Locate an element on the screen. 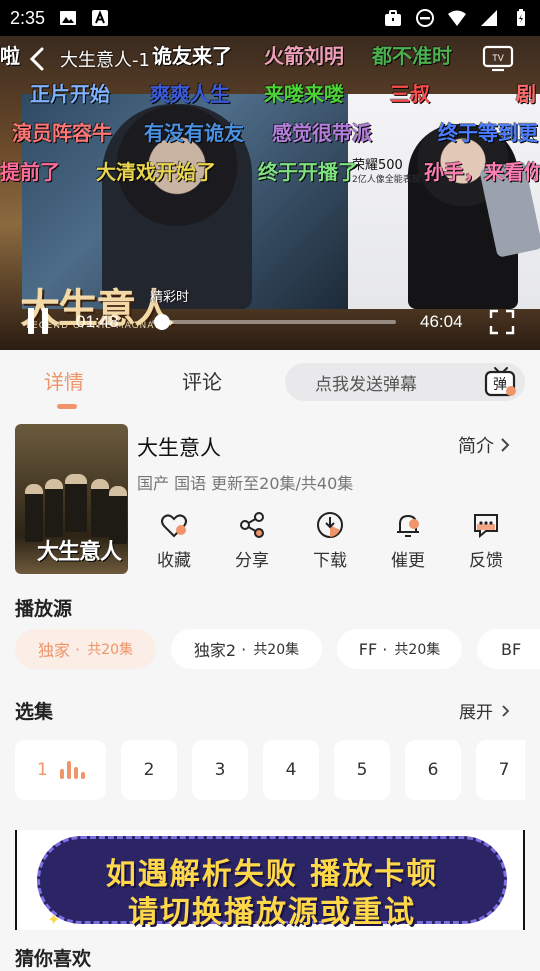 The width and height of the screenshot is (540, 971). tab-comment: 评论 is located at coordinates (202, 380).